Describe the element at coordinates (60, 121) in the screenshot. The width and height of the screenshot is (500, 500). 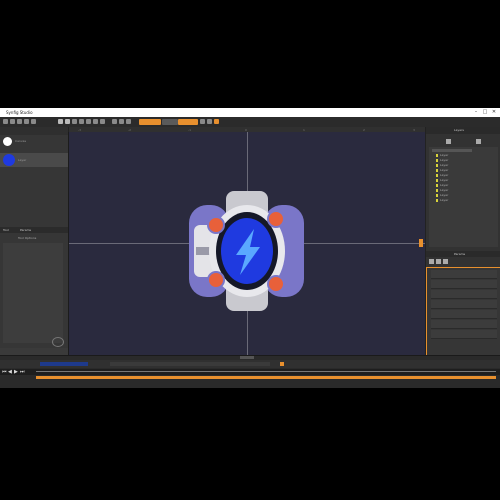
I see `render-icon` at that location.